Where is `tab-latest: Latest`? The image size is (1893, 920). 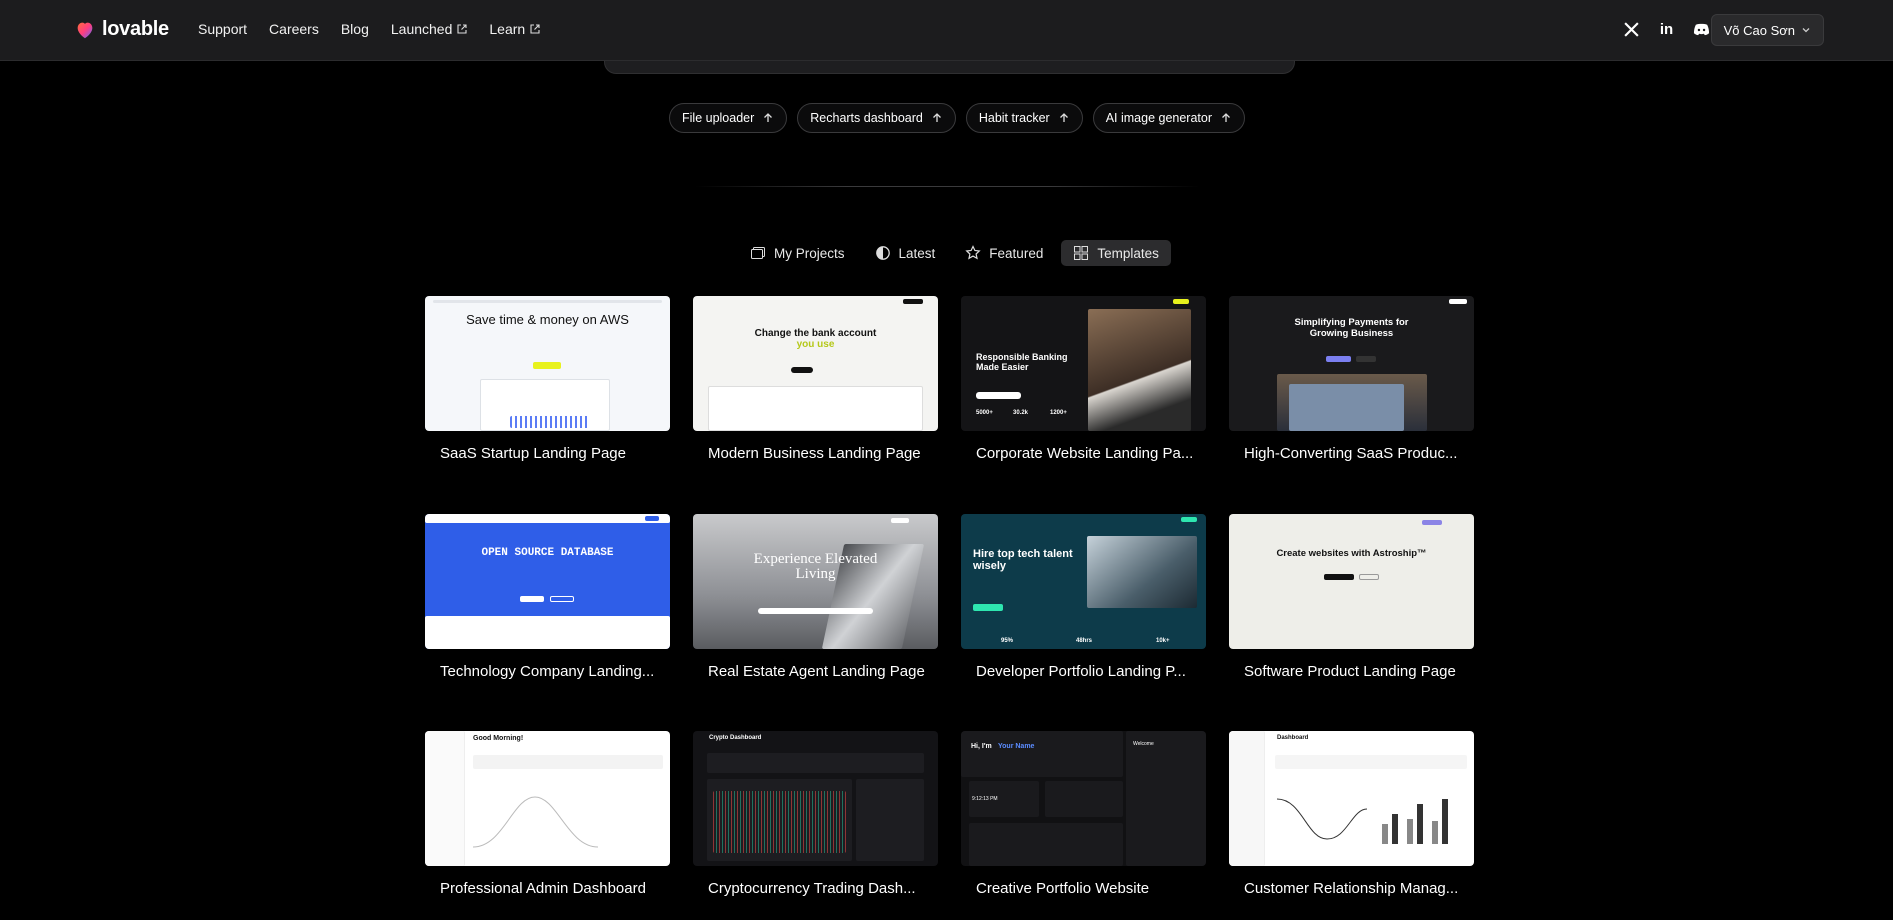 tab-latest: Latest is located at coordinates (905, 253).